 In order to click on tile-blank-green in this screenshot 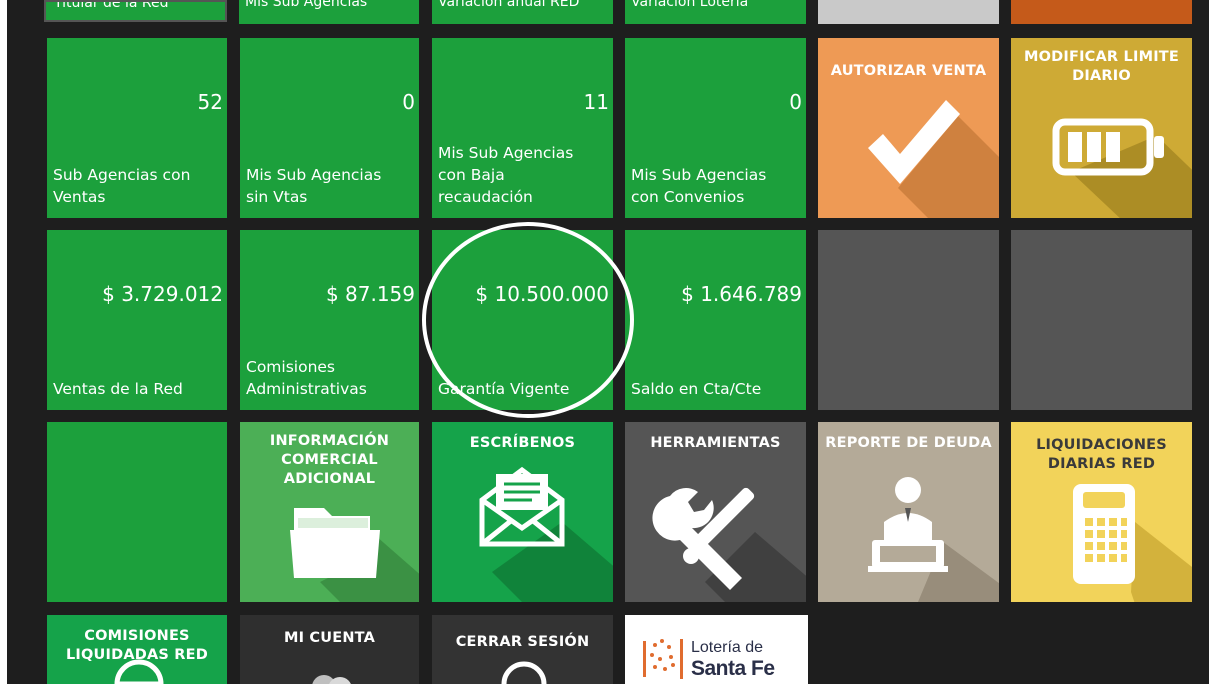, I will do `click(137, 512)`.